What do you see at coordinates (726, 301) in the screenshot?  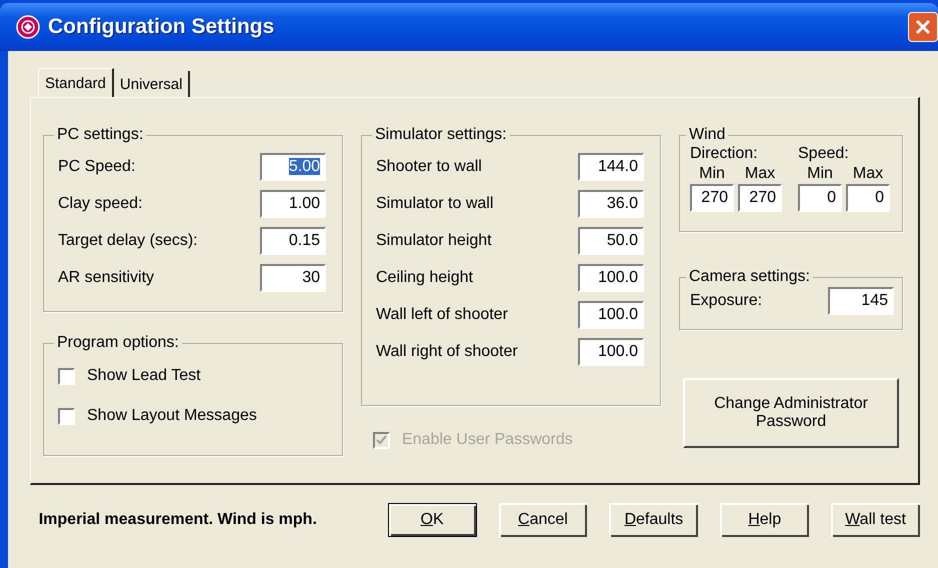 I see `field-label: Exposure:` at bounding box center [726, 301].